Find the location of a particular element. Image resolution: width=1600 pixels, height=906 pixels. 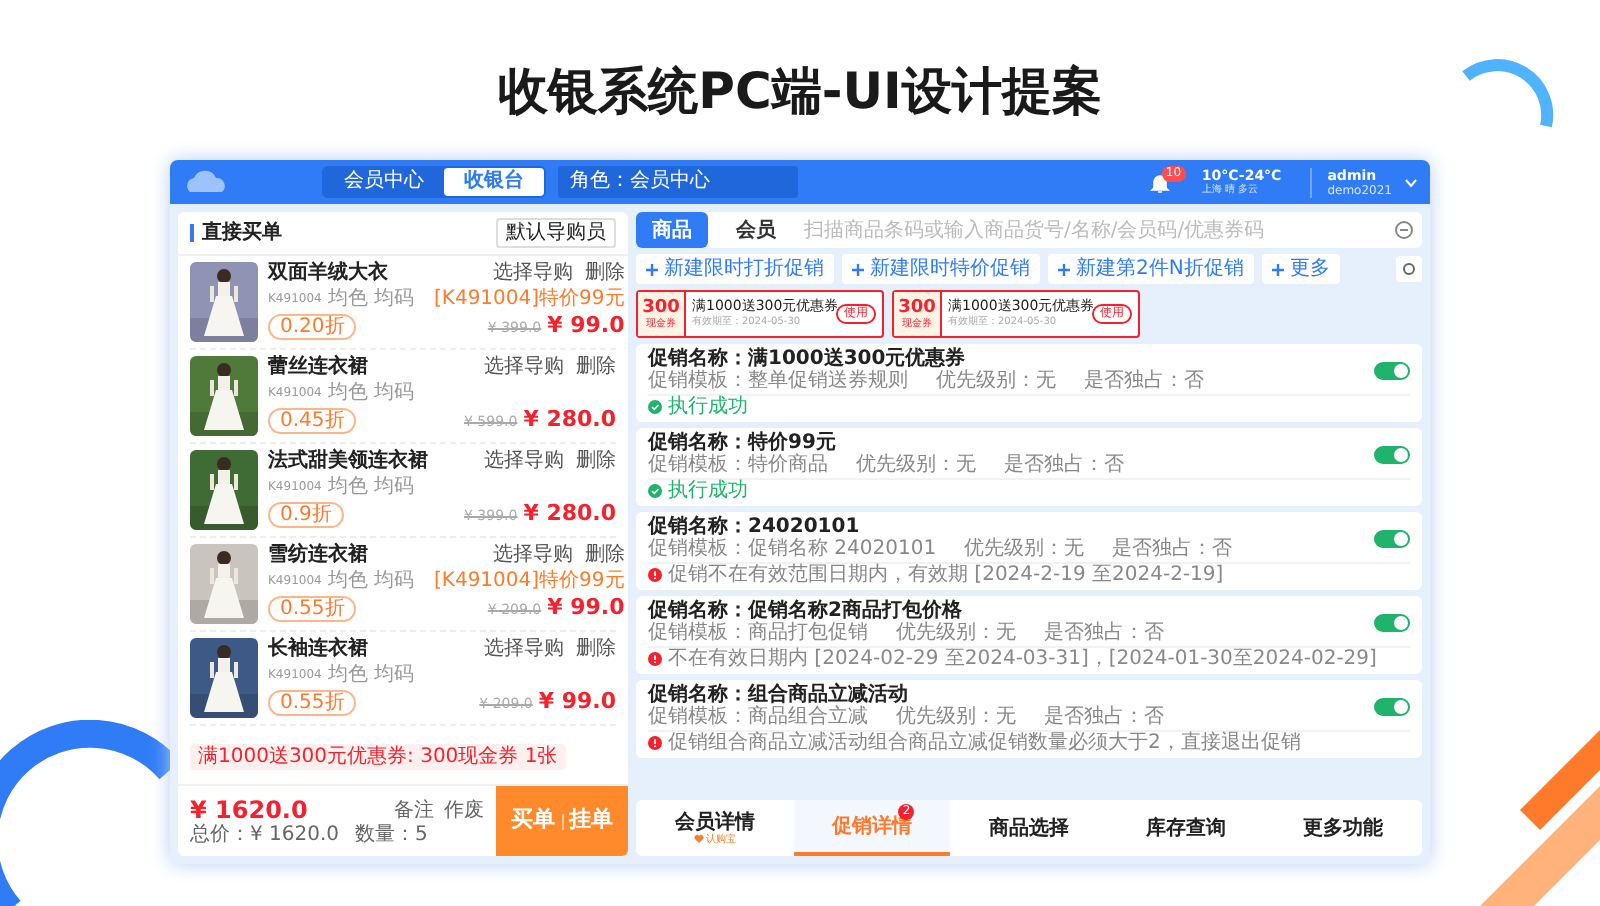

bottom-tab: 库存查询 is located at coordinates (1186, 828).